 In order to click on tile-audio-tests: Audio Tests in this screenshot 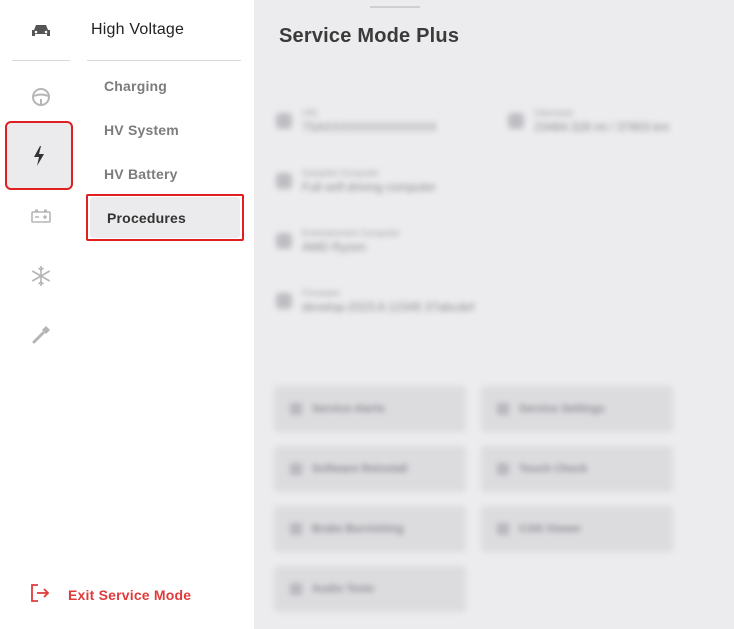, I will do `click(370, 589)`.